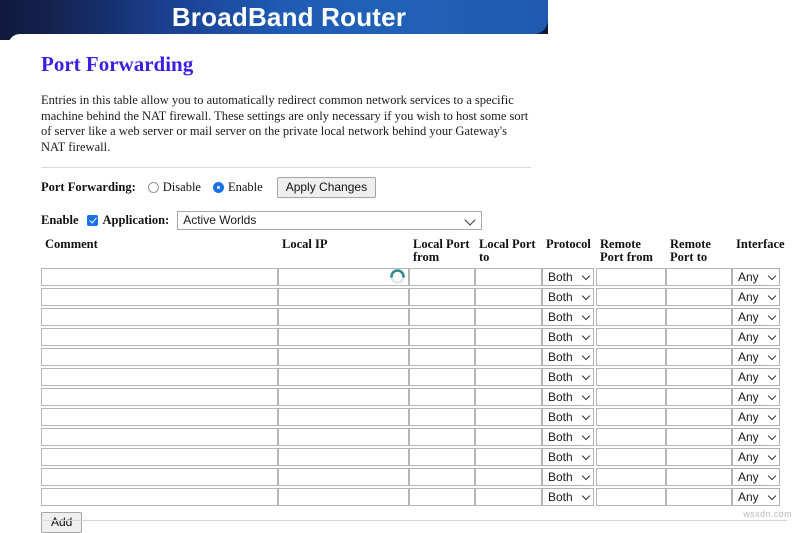 The height and width of the screenshot is (533, 800). Describe the element at coordinates (153, 187) in the screenshot. I see `radio-disable` at that location.